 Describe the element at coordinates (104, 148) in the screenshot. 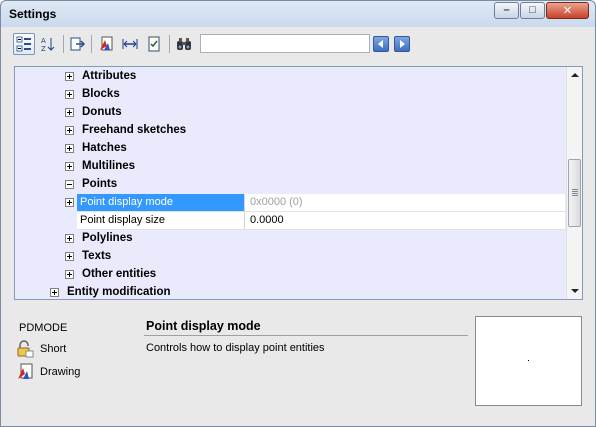

I see `tree-item-label: Hatches` at that location.